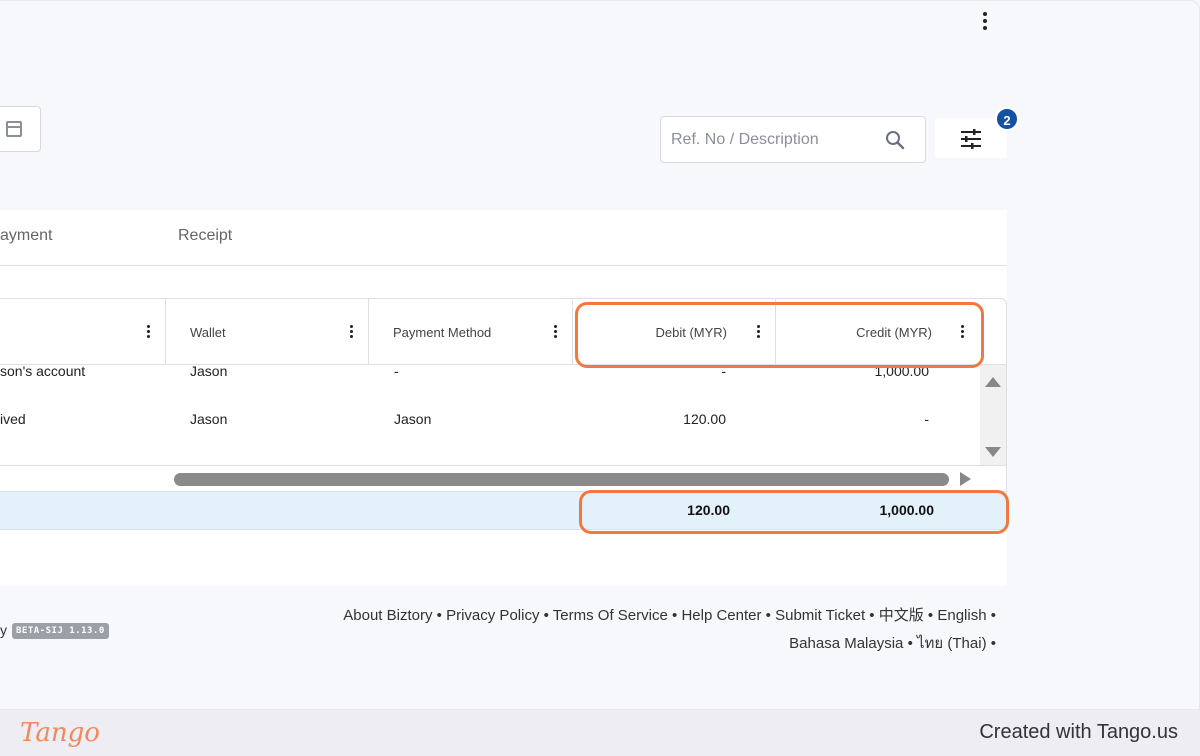 The width and height of the screenshot is (1200, 756). Describe the element at coordinates (471, 332) in the screenshot. I see `column-header-payment-method: Payment Method` at that location.